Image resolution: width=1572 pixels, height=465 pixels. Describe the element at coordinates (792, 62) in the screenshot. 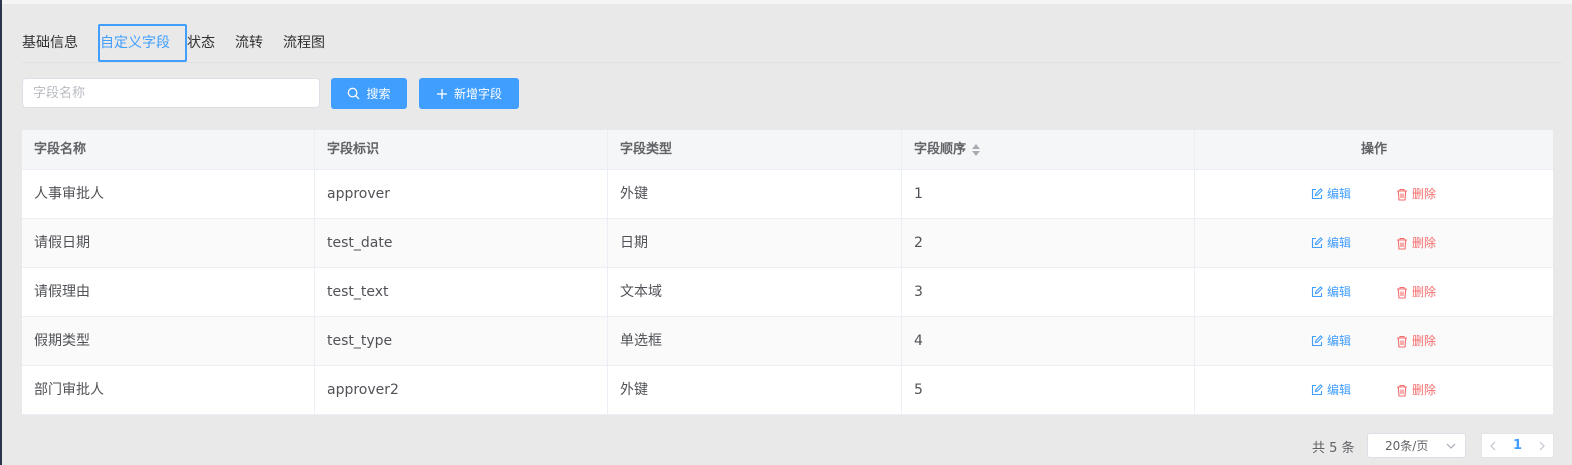

I see `tab-divider` at that location.